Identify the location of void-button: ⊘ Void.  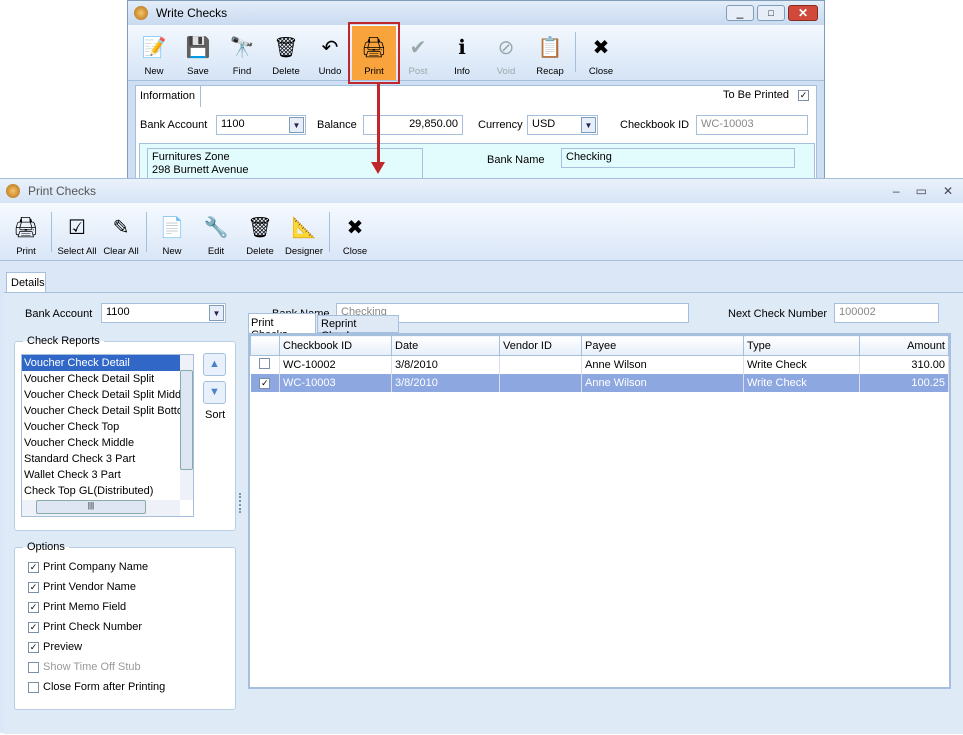
(506, 53).